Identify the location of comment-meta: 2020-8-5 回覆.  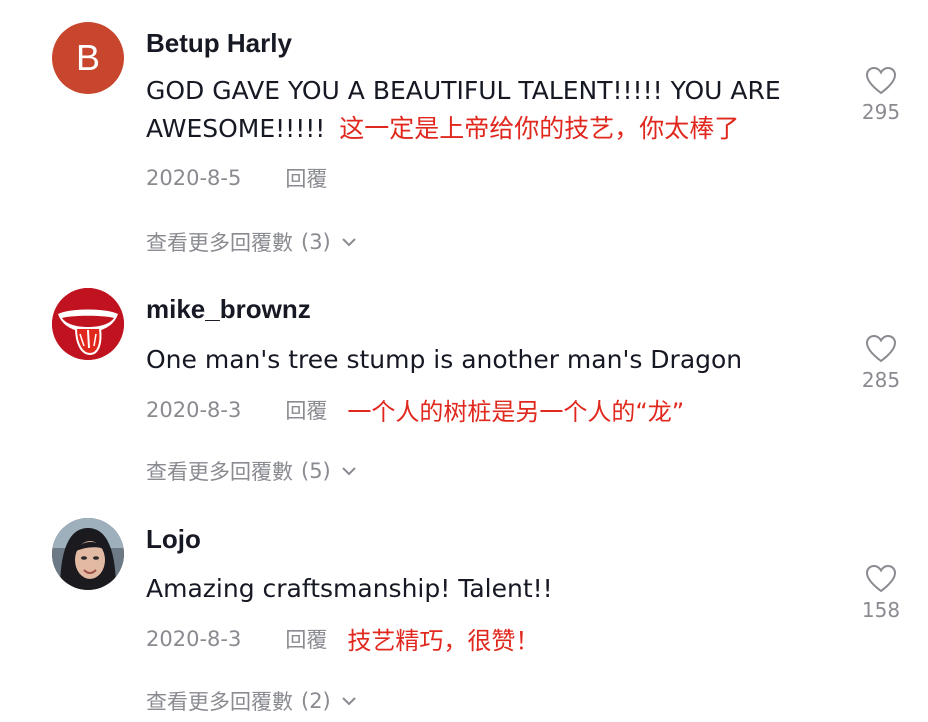
(236, 178).